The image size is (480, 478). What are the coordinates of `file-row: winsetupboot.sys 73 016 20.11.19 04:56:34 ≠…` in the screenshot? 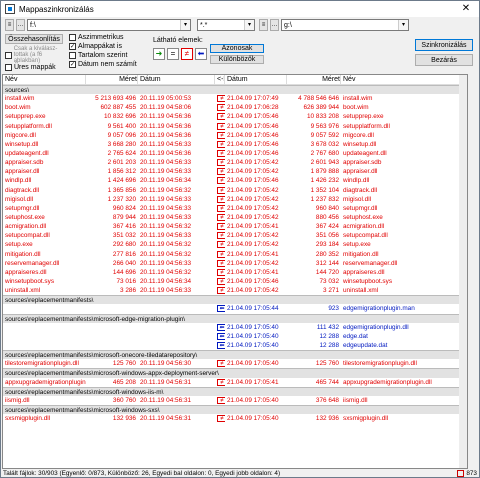 It's located at (235, 281).